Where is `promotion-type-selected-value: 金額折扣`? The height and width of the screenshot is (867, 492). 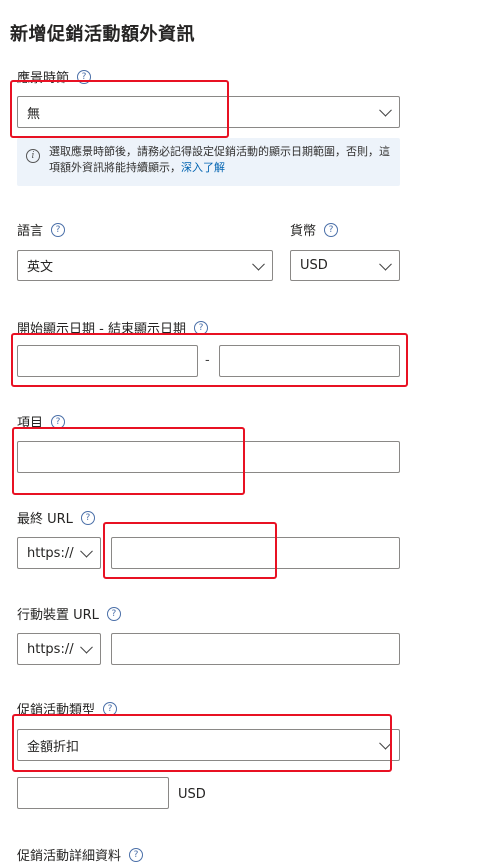
promotion-type-selected-value: 金額折扣 is located at coordinates (53, 747).